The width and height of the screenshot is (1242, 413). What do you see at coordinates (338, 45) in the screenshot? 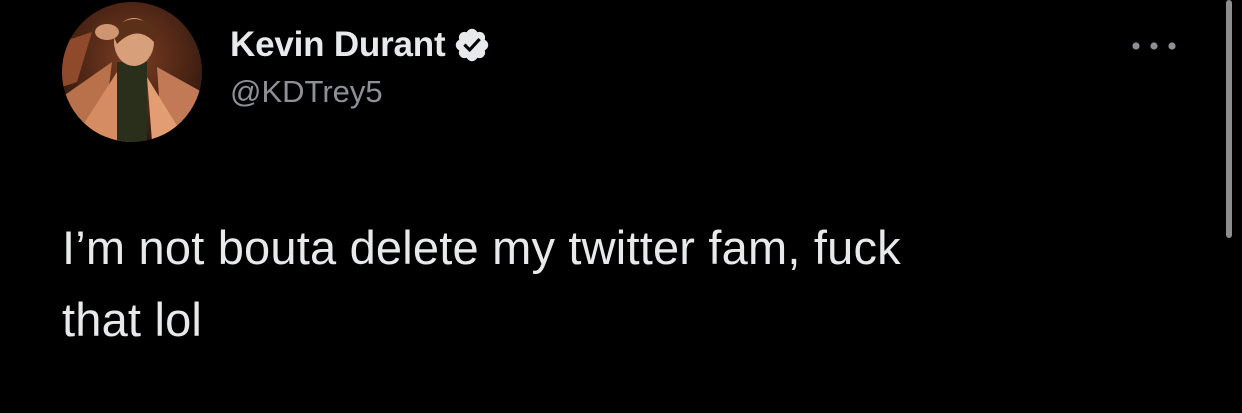
I see `display-name: Kevin Durant` at bounding box center [338, 45].